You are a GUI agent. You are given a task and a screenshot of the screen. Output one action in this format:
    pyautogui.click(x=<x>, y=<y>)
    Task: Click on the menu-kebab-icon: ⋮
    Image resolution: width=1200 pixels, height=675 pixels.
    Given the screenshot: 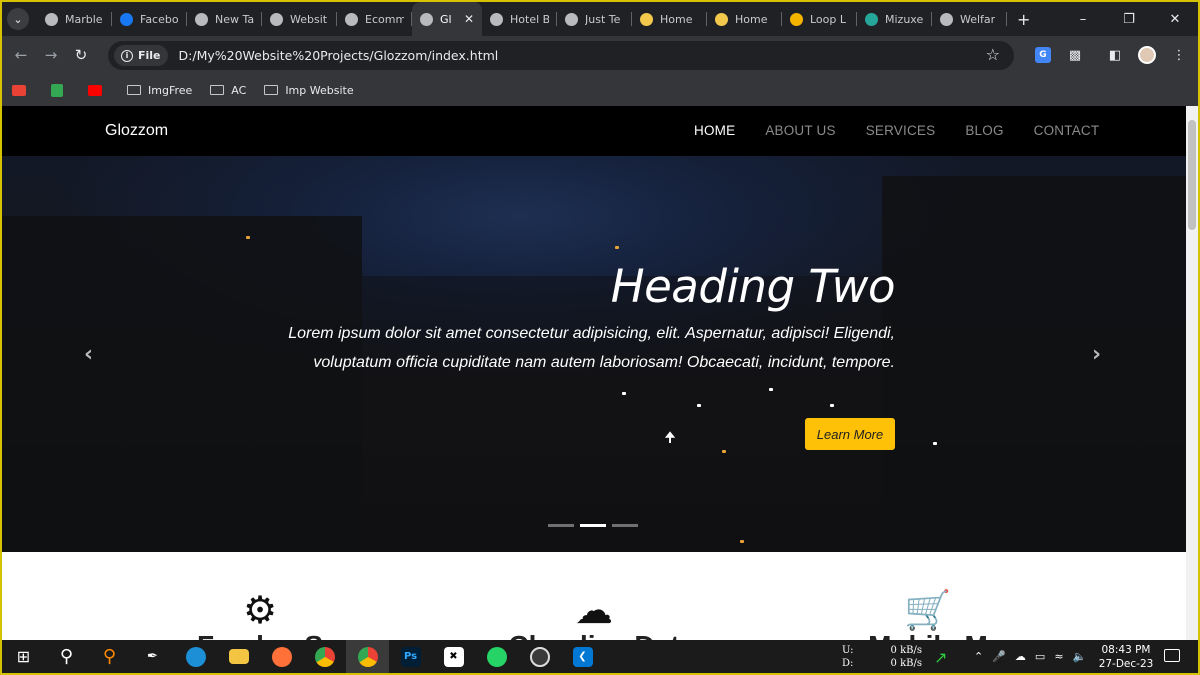 What is the action you would take?
    pyautogui.click(x=1179, y=55)
    